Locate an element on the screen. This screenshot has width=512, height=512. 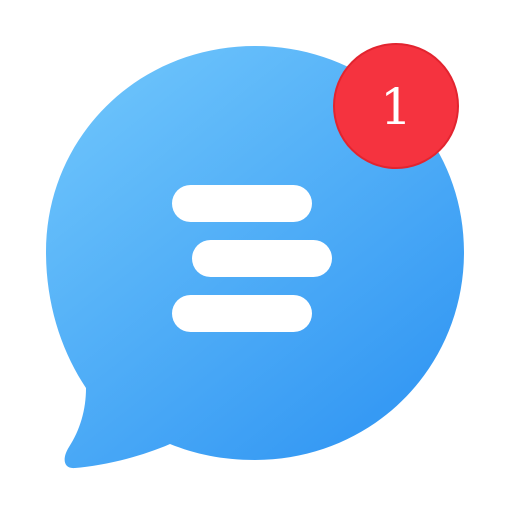
notification-count: 1 is located at coordinates (396, 107).